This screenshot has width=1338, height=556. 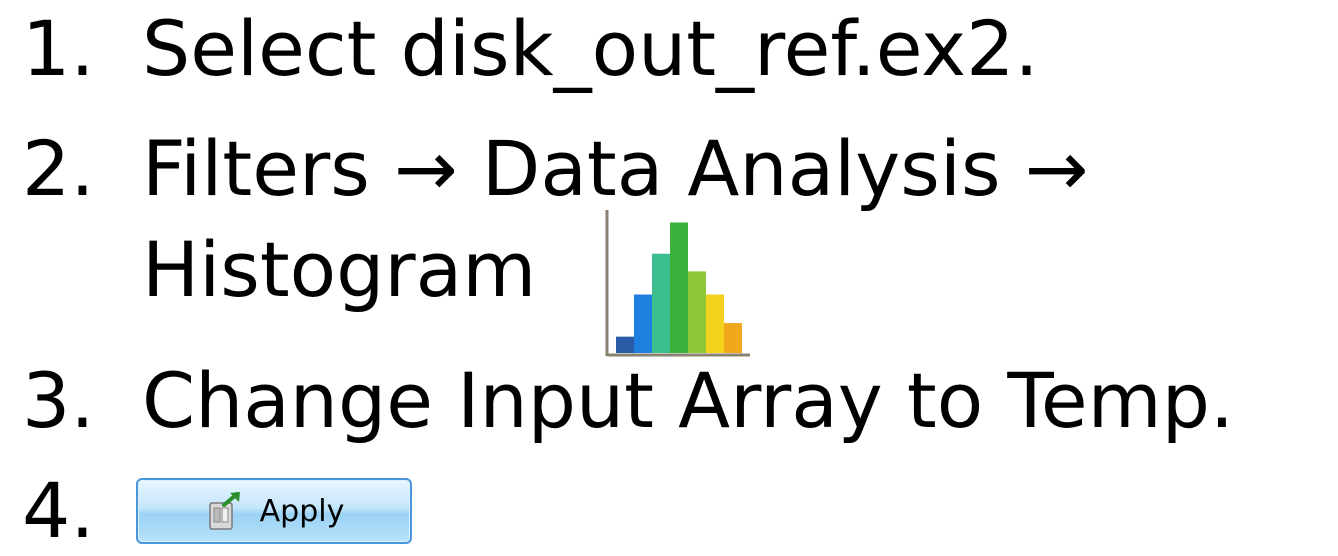 I want to click on step-2-number: 2., so click(x=58, y=168).